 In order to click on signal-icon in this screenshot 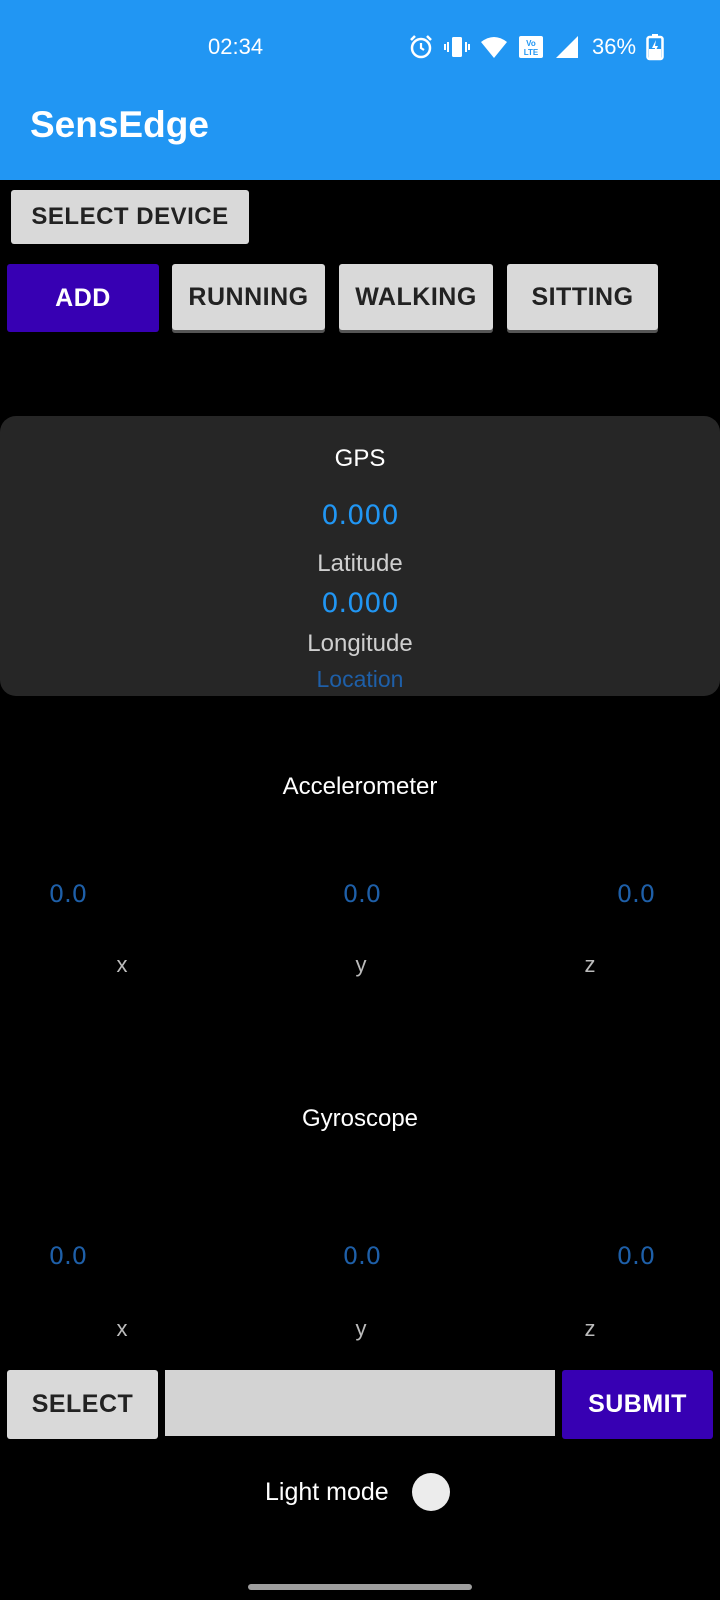, I will do `click(567, 47)`.